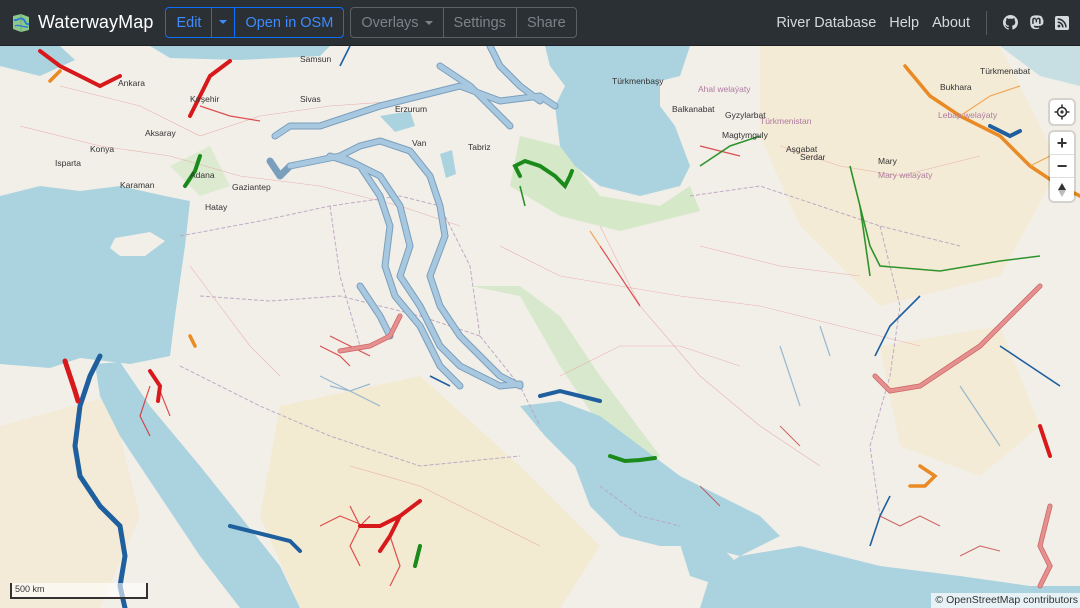 This screenshot has height=608, width=1080. What do you see at coordinates (1062, 143) in the screenshot?
I see `zoom-in-button: +` at bounding box center [1062, 143].